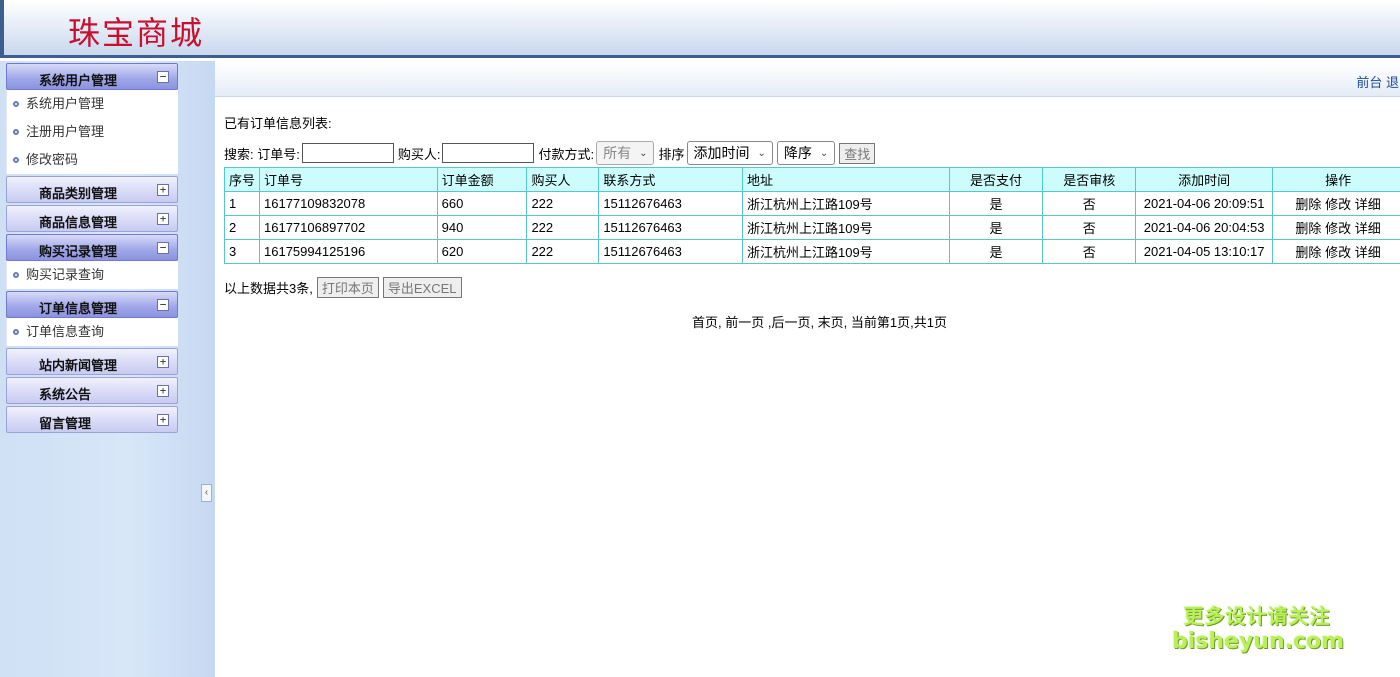  I want to click on pagination: 首页, 前一页 ,后一页, 末页, 当前第1页,共1页, so click(819, 321).